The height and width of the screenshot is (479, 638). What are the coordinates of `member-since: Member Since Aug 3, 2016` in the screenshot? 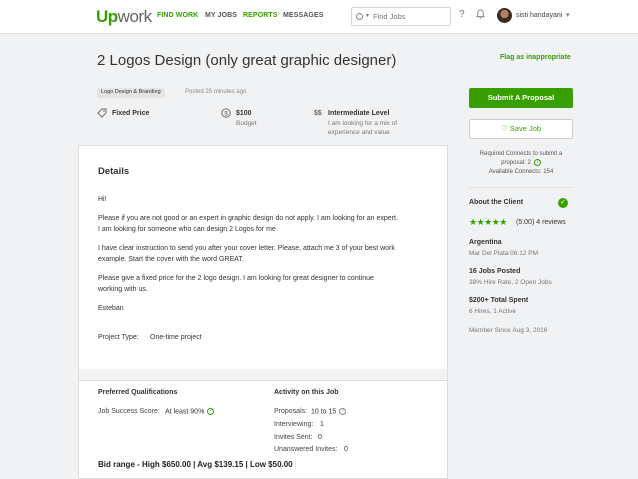 It's located at (508, 330).